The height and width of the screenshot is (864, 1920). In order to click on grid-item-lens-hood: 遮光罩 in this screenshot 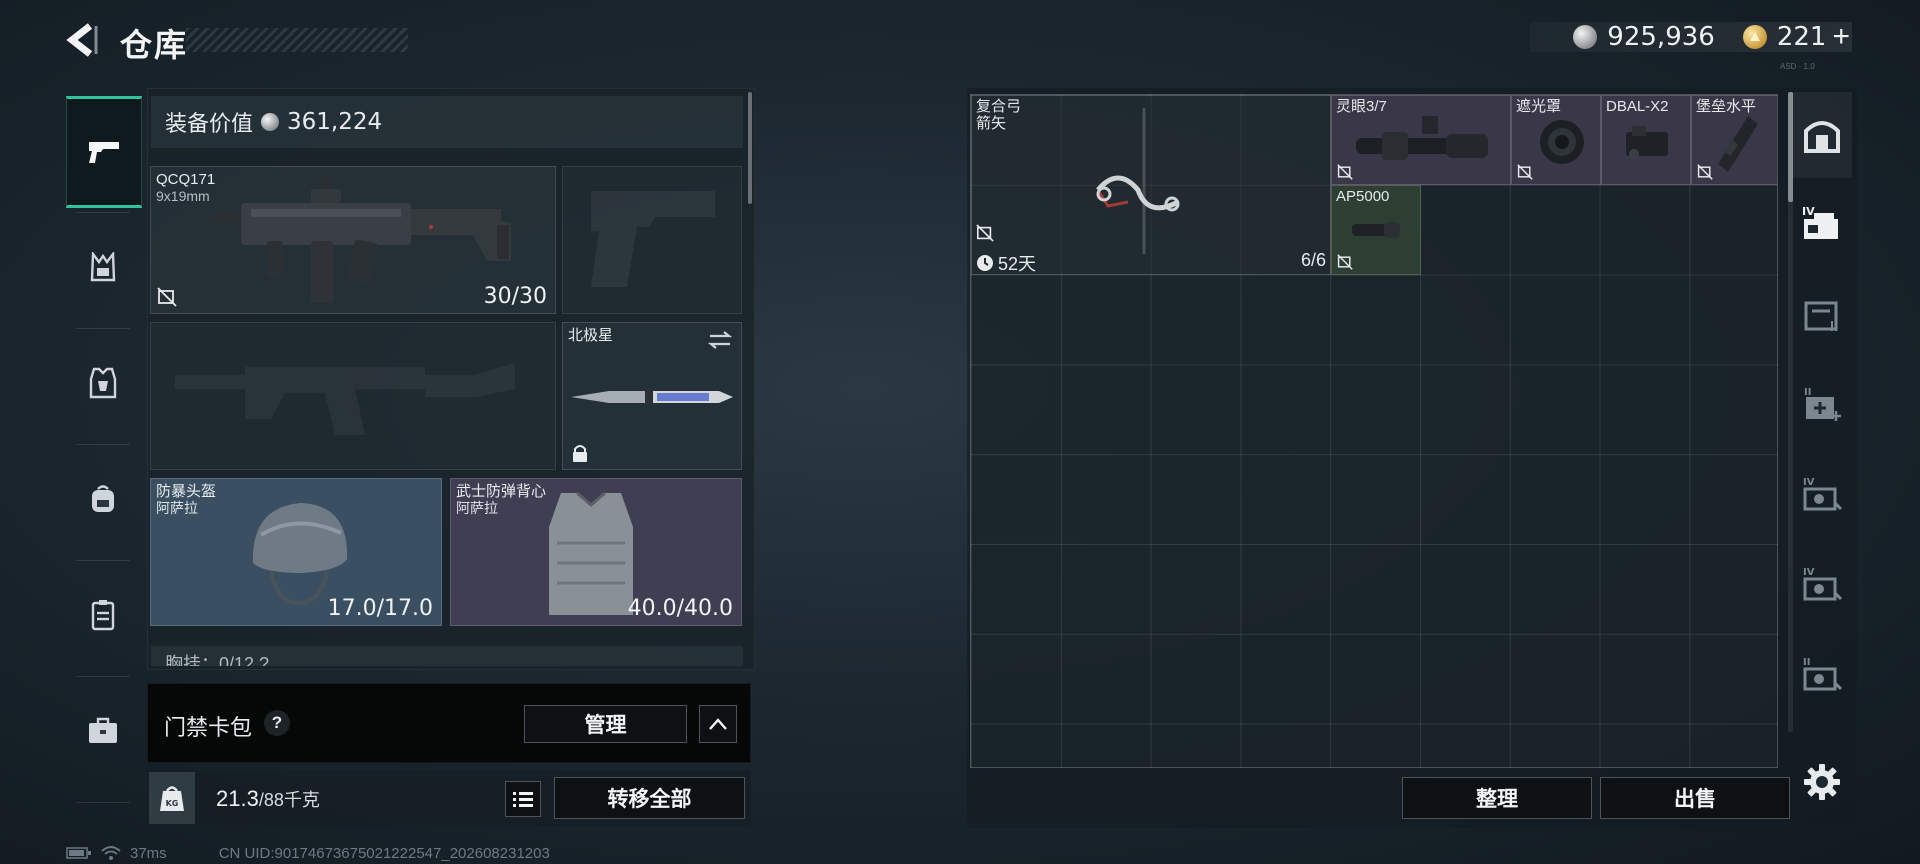, I will do `click(1556, 140)`.